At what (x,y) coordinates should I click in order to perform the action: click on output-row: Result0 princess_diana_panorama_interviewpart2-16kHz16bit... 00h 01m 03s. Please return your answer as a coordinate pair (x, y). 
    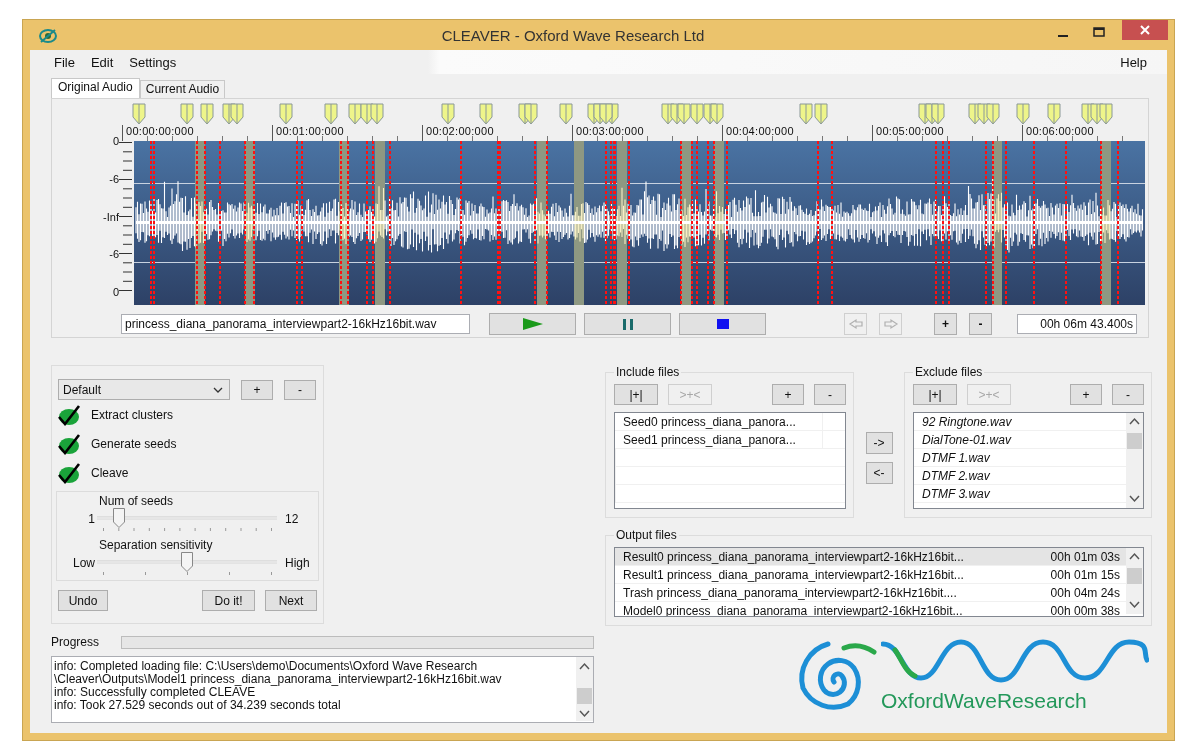
    Looking at the image, I should click on (870, 557).